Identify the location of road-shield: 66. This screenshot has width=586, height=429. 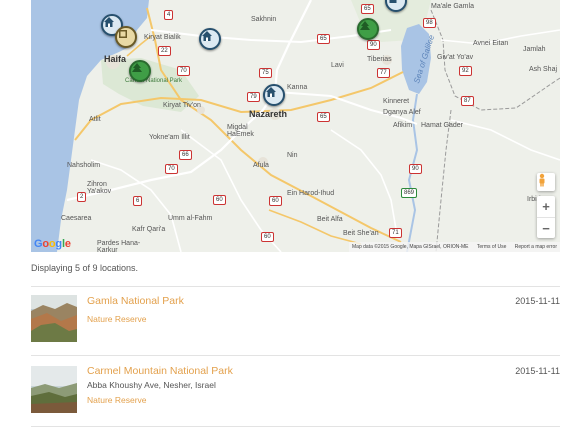
(185, 155).